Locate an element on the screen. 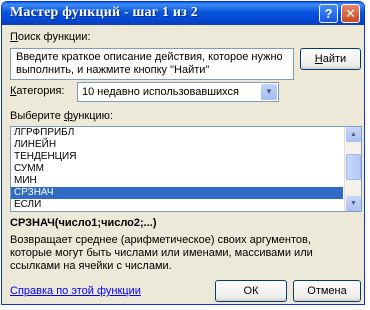 The image size is (370, 310). find-button: Найти is located at coordinates (330, 59).